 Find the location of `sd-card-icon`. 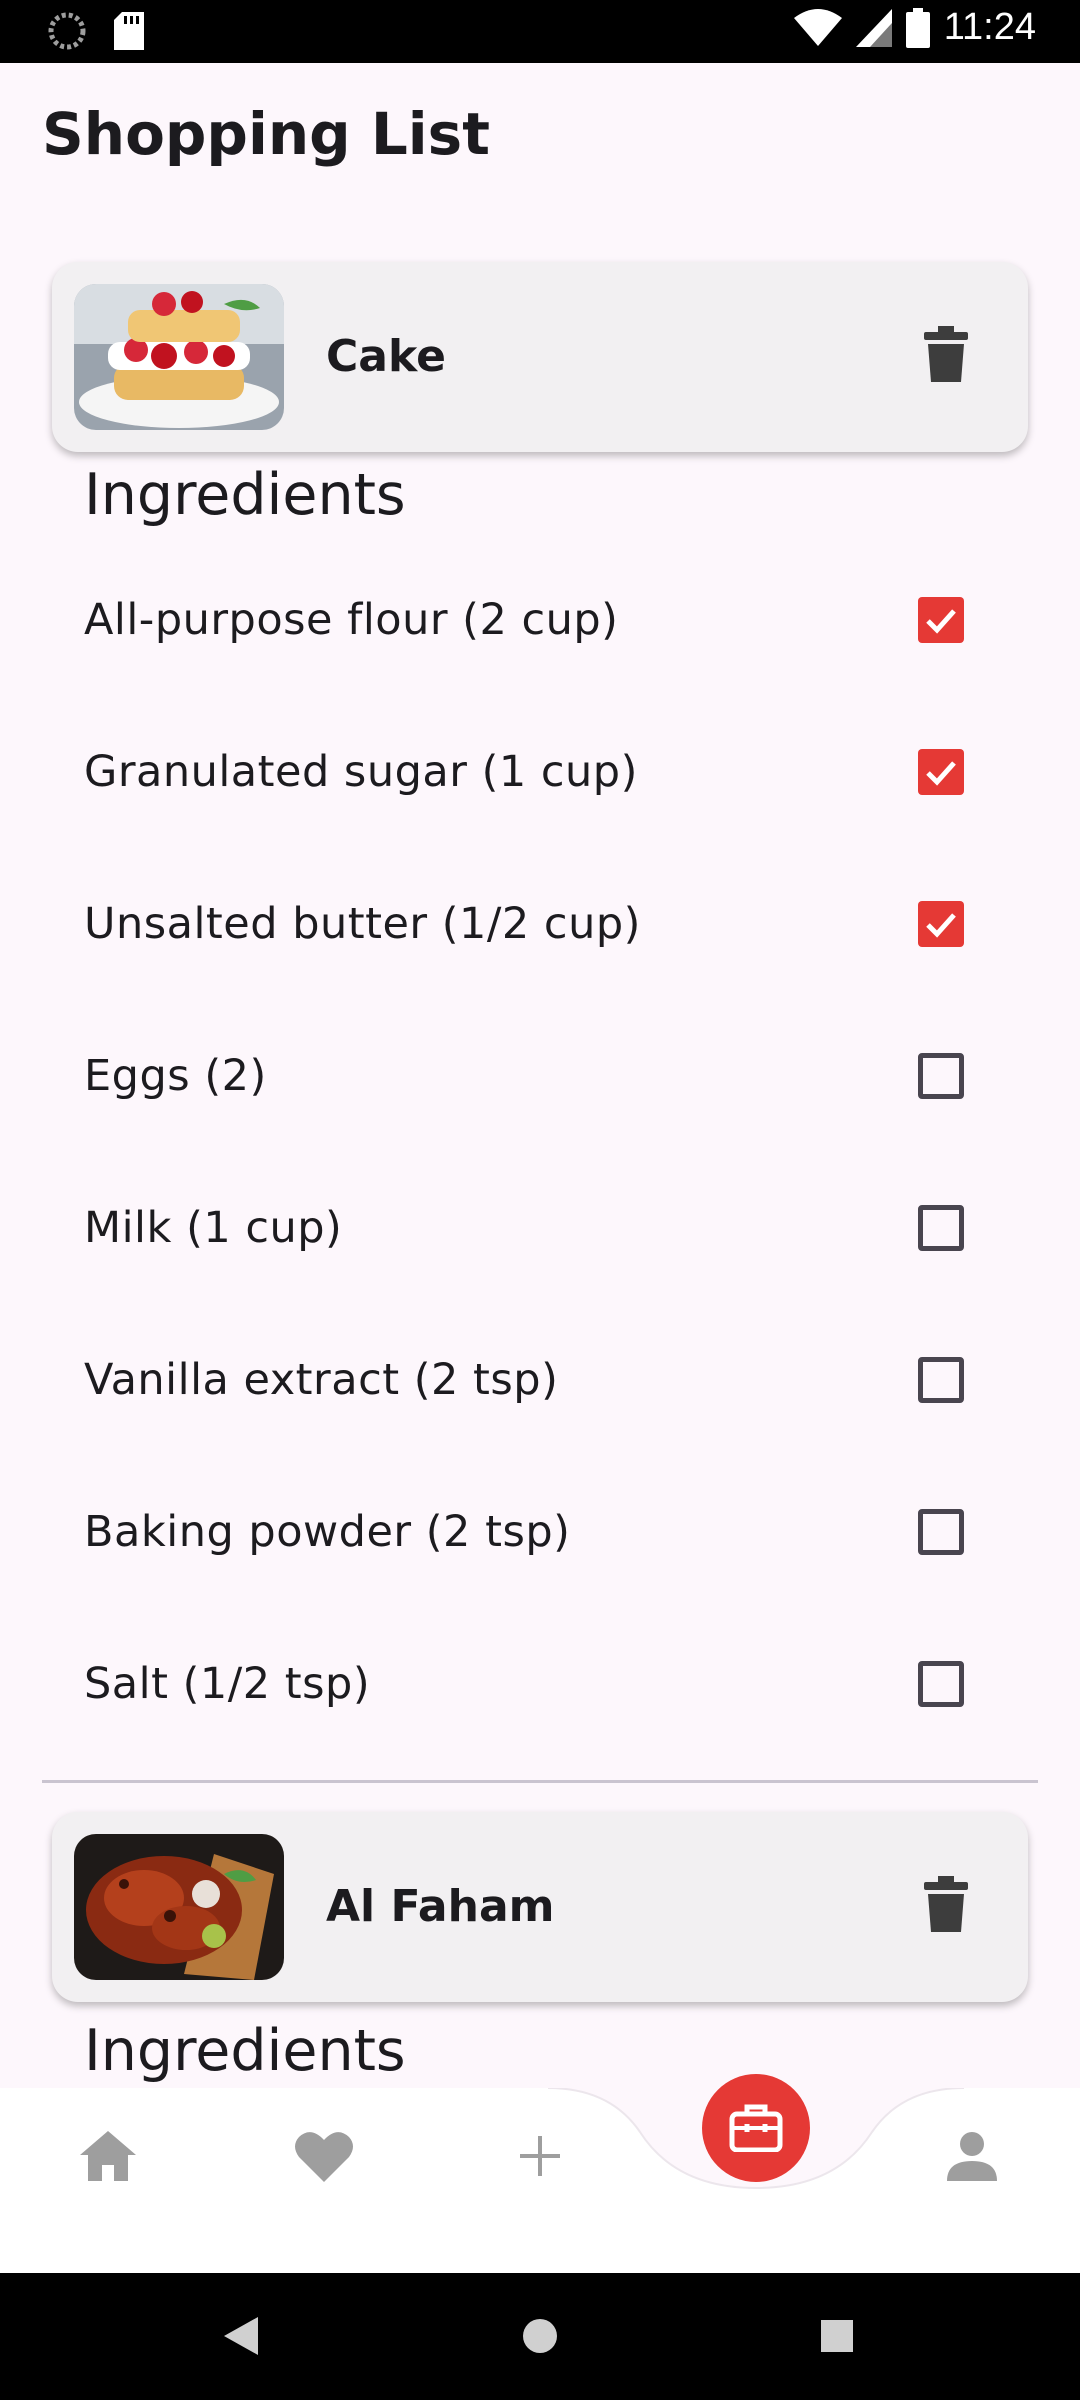

sd-card-icon is located at coordinates (129, 31).